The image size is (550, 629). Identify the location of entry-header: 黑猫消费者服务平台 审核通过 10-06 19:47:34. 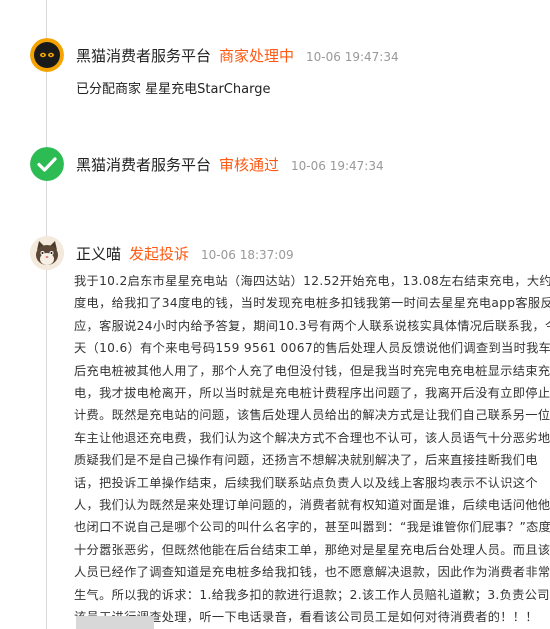
(230, 164).